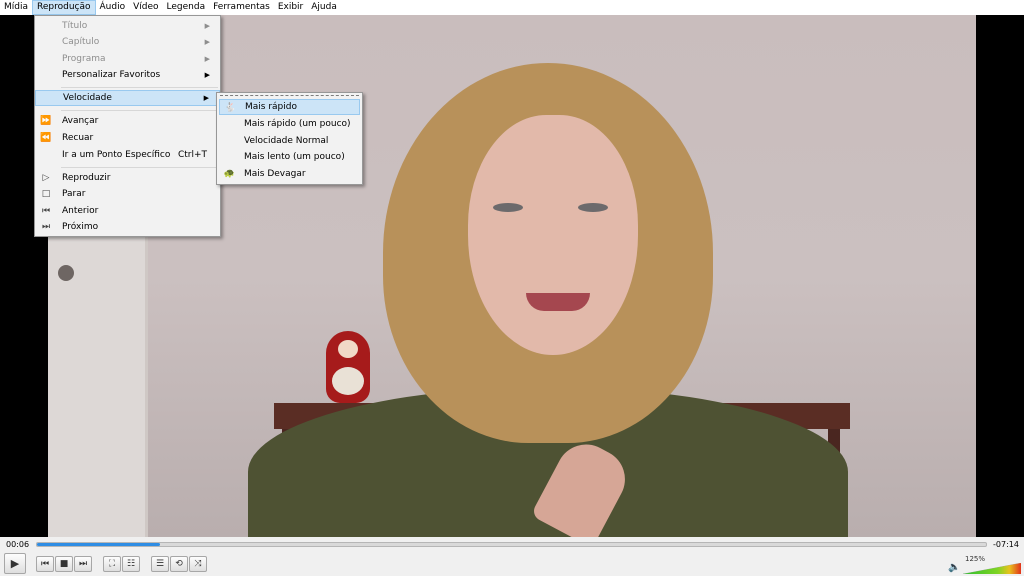 The width and height of the screenshot is (1024, 576). Describe the element at coordinates (275, 174) in the screenshot. I see `menu-item-label: Mais Devagar` at that location.